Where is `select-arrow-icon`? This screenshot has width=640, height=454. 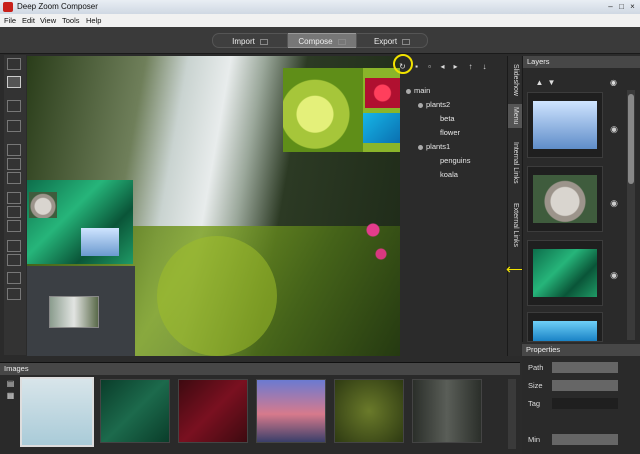
select-arrow-icon is located at coordinates (14, 64).